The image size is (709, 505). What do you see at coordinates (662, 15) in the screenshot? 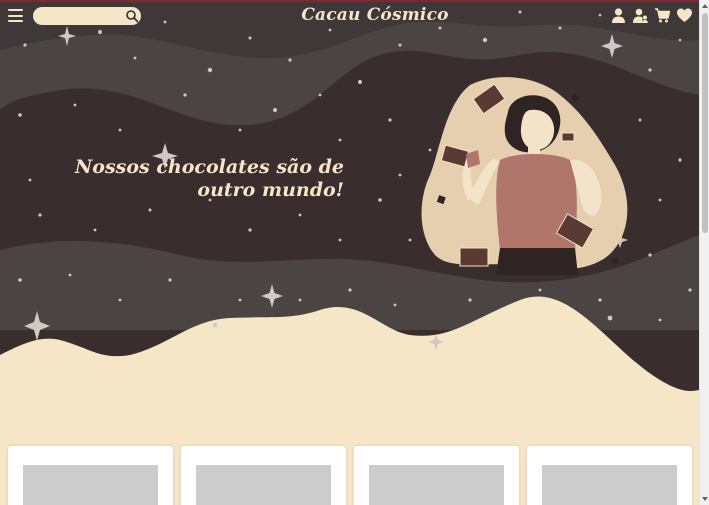
I see `cart-icon` at bounding box center [662, 15].